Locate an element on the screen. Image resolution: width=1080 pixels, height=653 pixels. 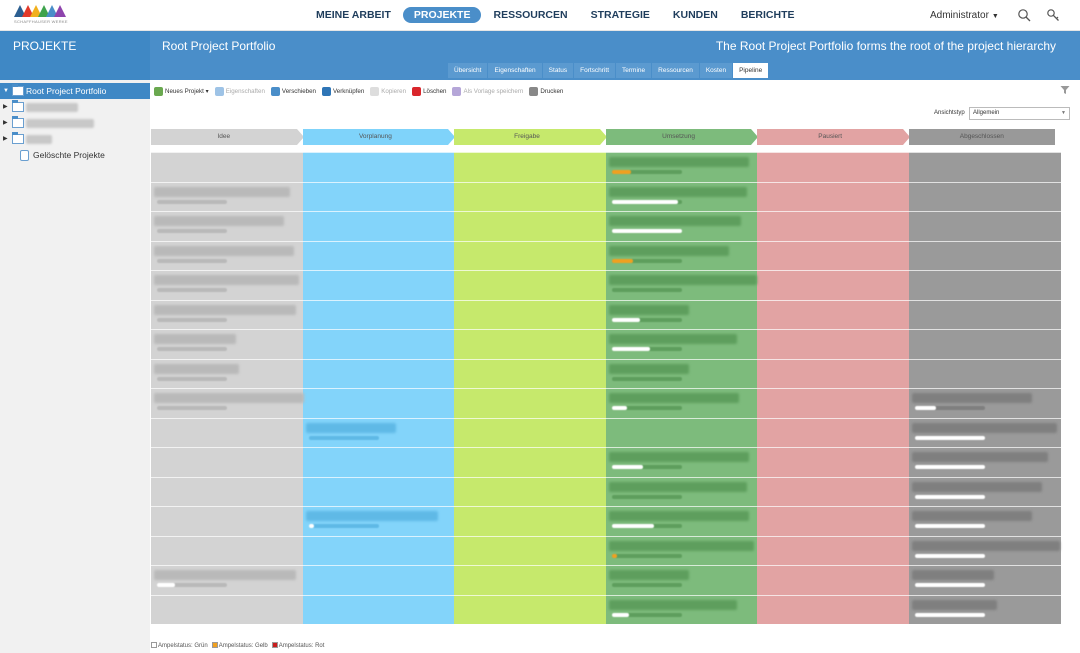
tab-ressourcen: Ressourcen is located at coordinates (675, 70).